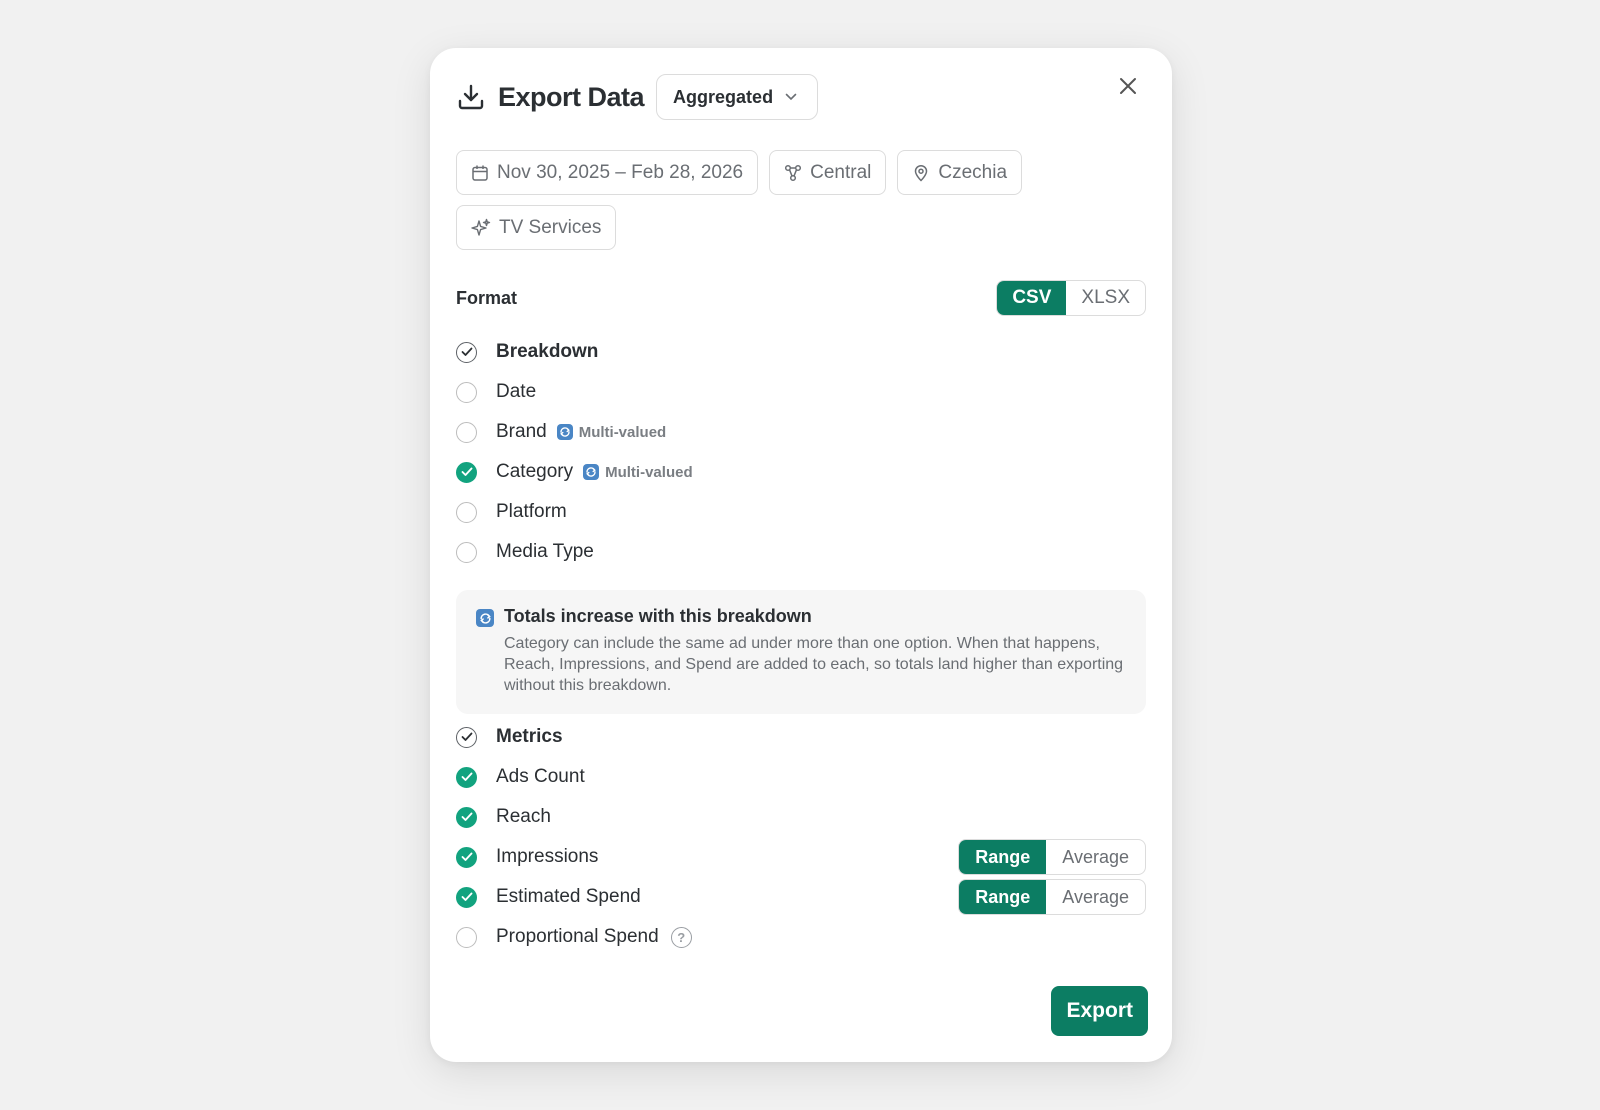 The width and height of the screenshot is (1600, 1110). I want to click on dialog-header: Export Data Aggregated, so click(637, 97).